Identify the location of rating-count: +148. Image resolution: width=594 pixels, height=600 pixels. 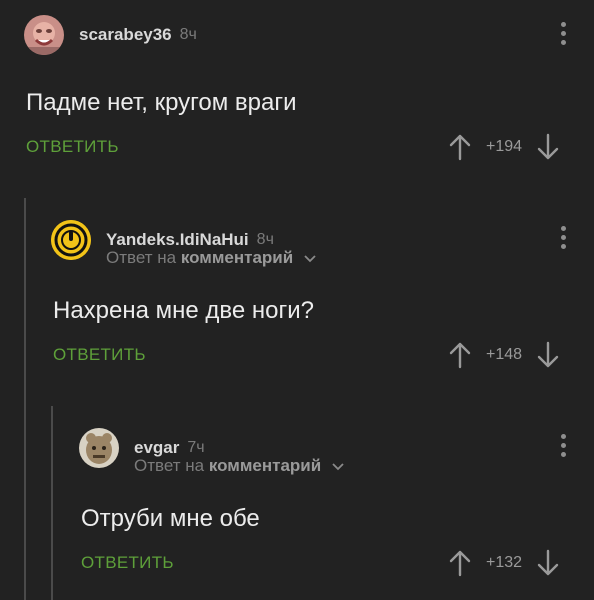
(504, 354).